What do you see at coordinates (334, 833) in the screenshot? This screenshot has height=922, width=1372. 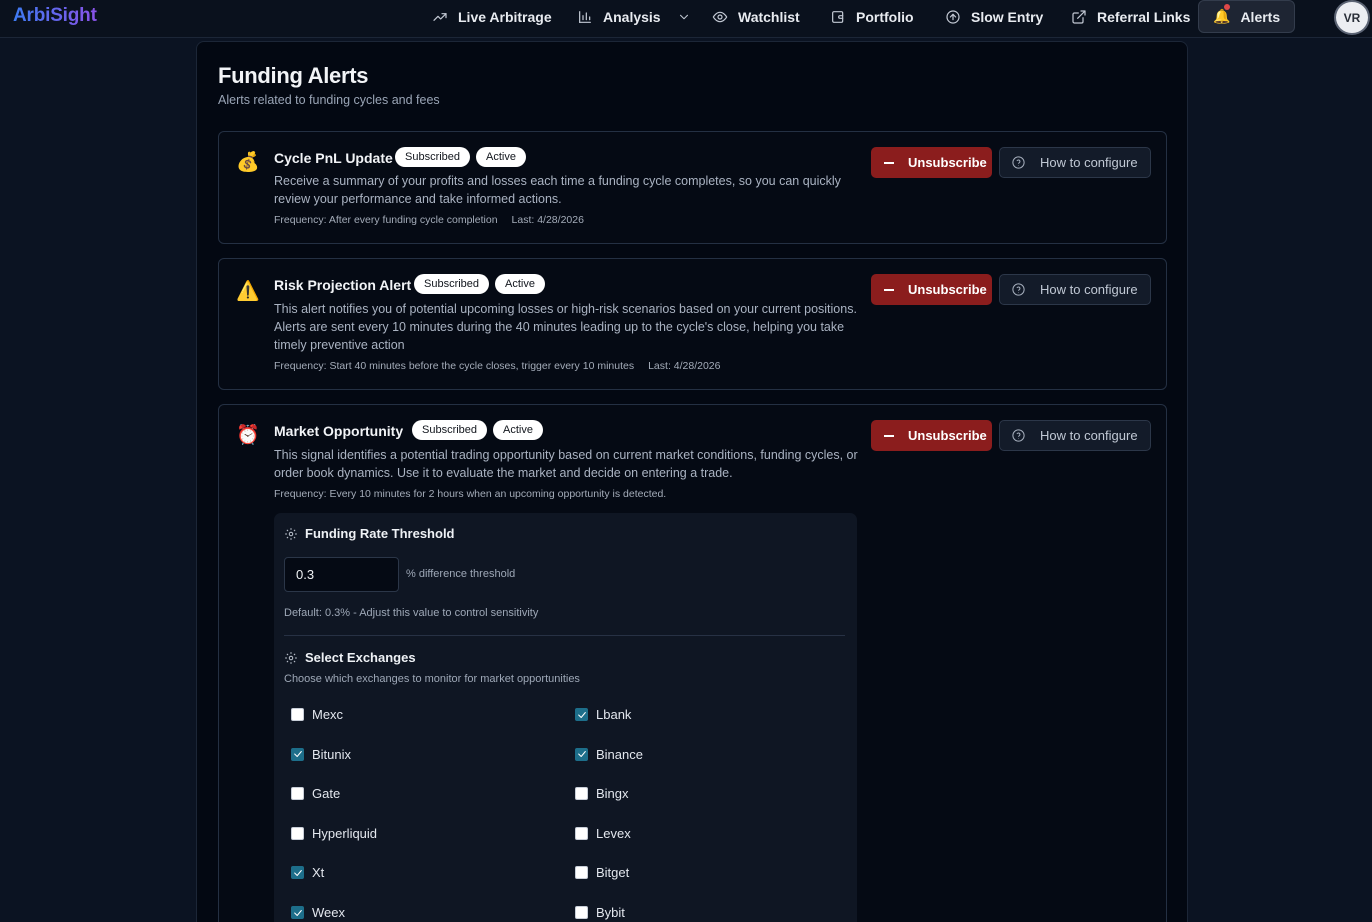 I see `exchange-option-hyperliquid: Hyperliquid` at bounding box center [334, 833].